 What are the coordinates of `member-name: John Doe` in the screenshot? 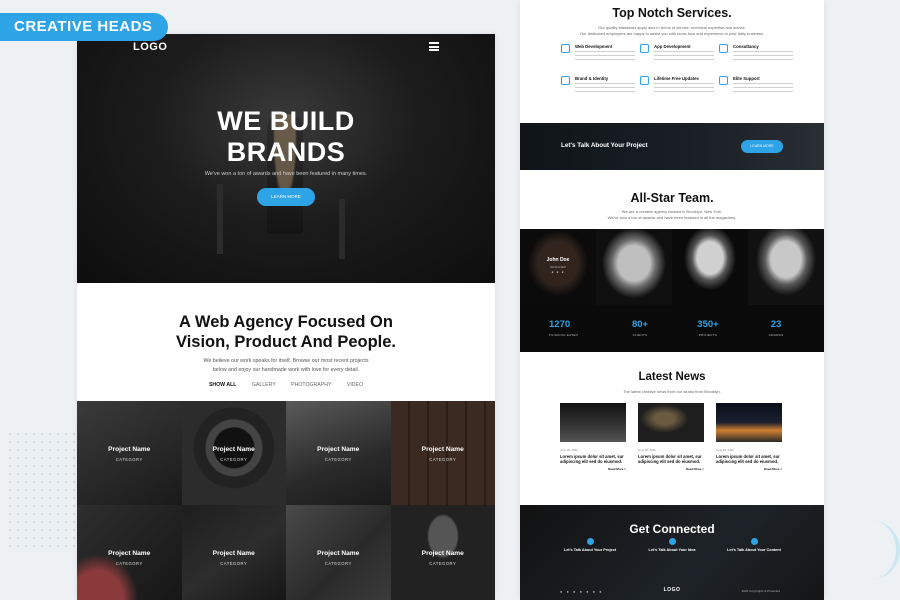 It's located at (558, 260).